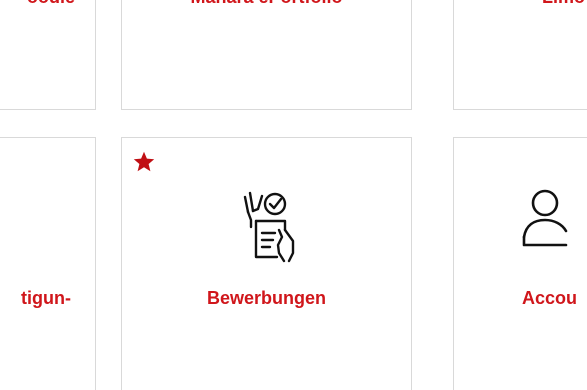 The image size is (587, 390). Describe the element at coordinates (520, 55) in the screenshot. I see `tile-limo: Limo` at that location.